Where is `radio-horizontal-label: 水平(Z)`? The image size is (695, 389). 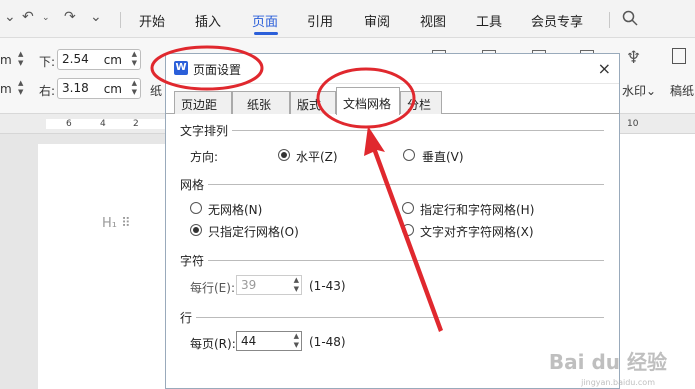 radio-horizontal-label: 水平(Z) is located at coordinates (317, 156).